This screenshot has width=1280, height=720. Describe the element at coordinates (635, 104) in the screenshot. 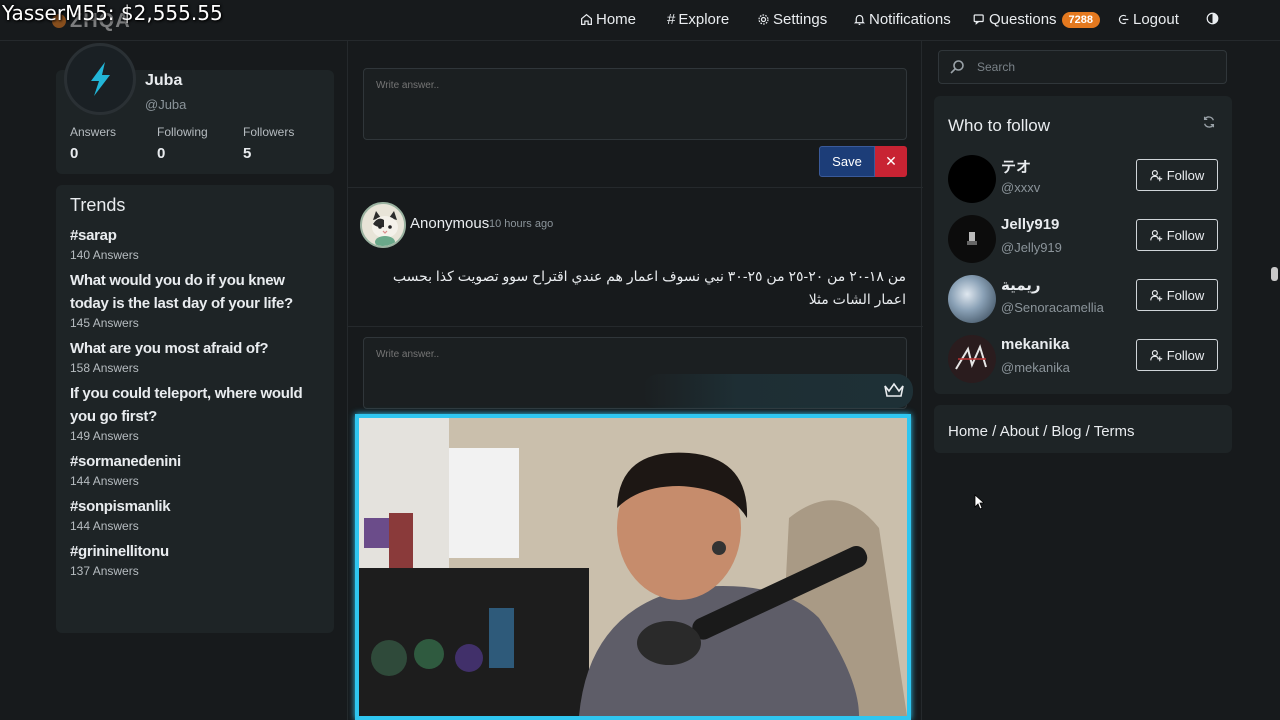

I see `answer-textarea` at that location.